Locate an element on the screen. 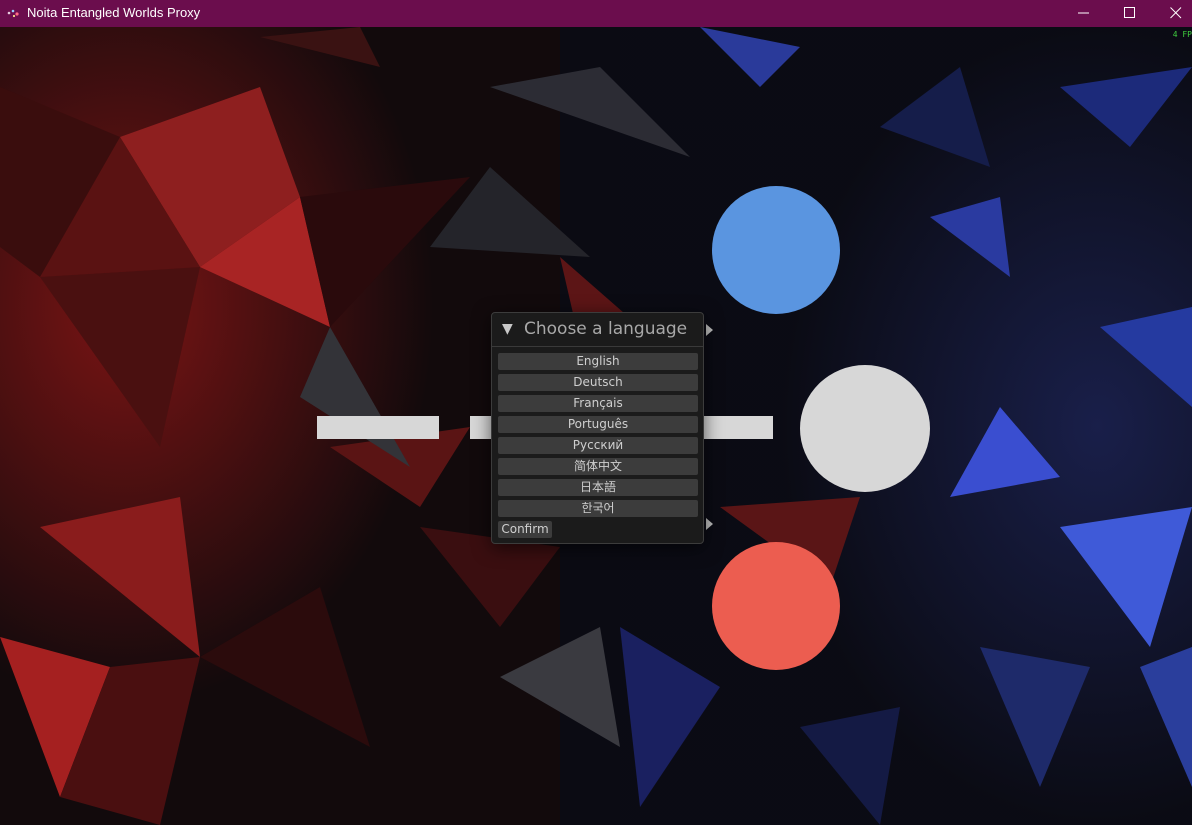 This screenshot has height=825, width=1192. window-title: Noita Entangled Worlds Proxy is located at coordinates (114, 12).